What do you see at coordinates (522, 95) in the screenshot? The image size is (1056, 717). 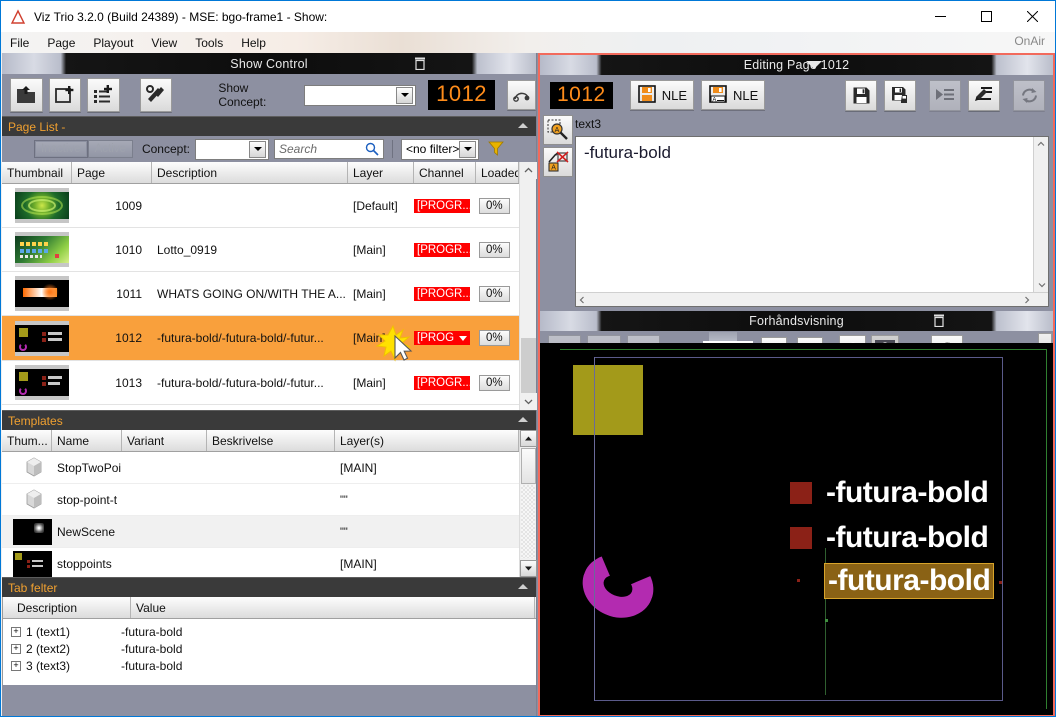 I see `jump-button` at bounding box center [522, 95].